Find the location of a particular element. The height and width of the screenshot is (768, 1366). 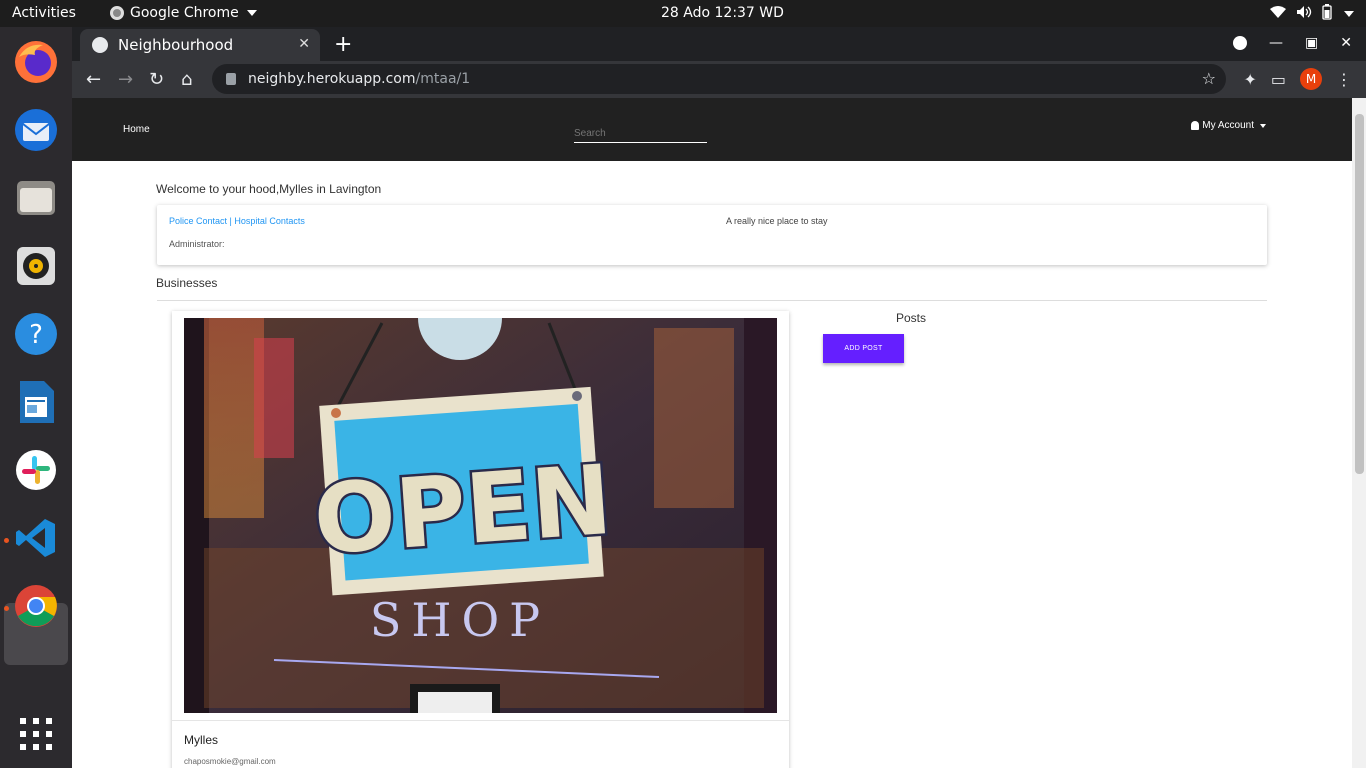

thunderbird-icon is located at coordinates (36, 130).